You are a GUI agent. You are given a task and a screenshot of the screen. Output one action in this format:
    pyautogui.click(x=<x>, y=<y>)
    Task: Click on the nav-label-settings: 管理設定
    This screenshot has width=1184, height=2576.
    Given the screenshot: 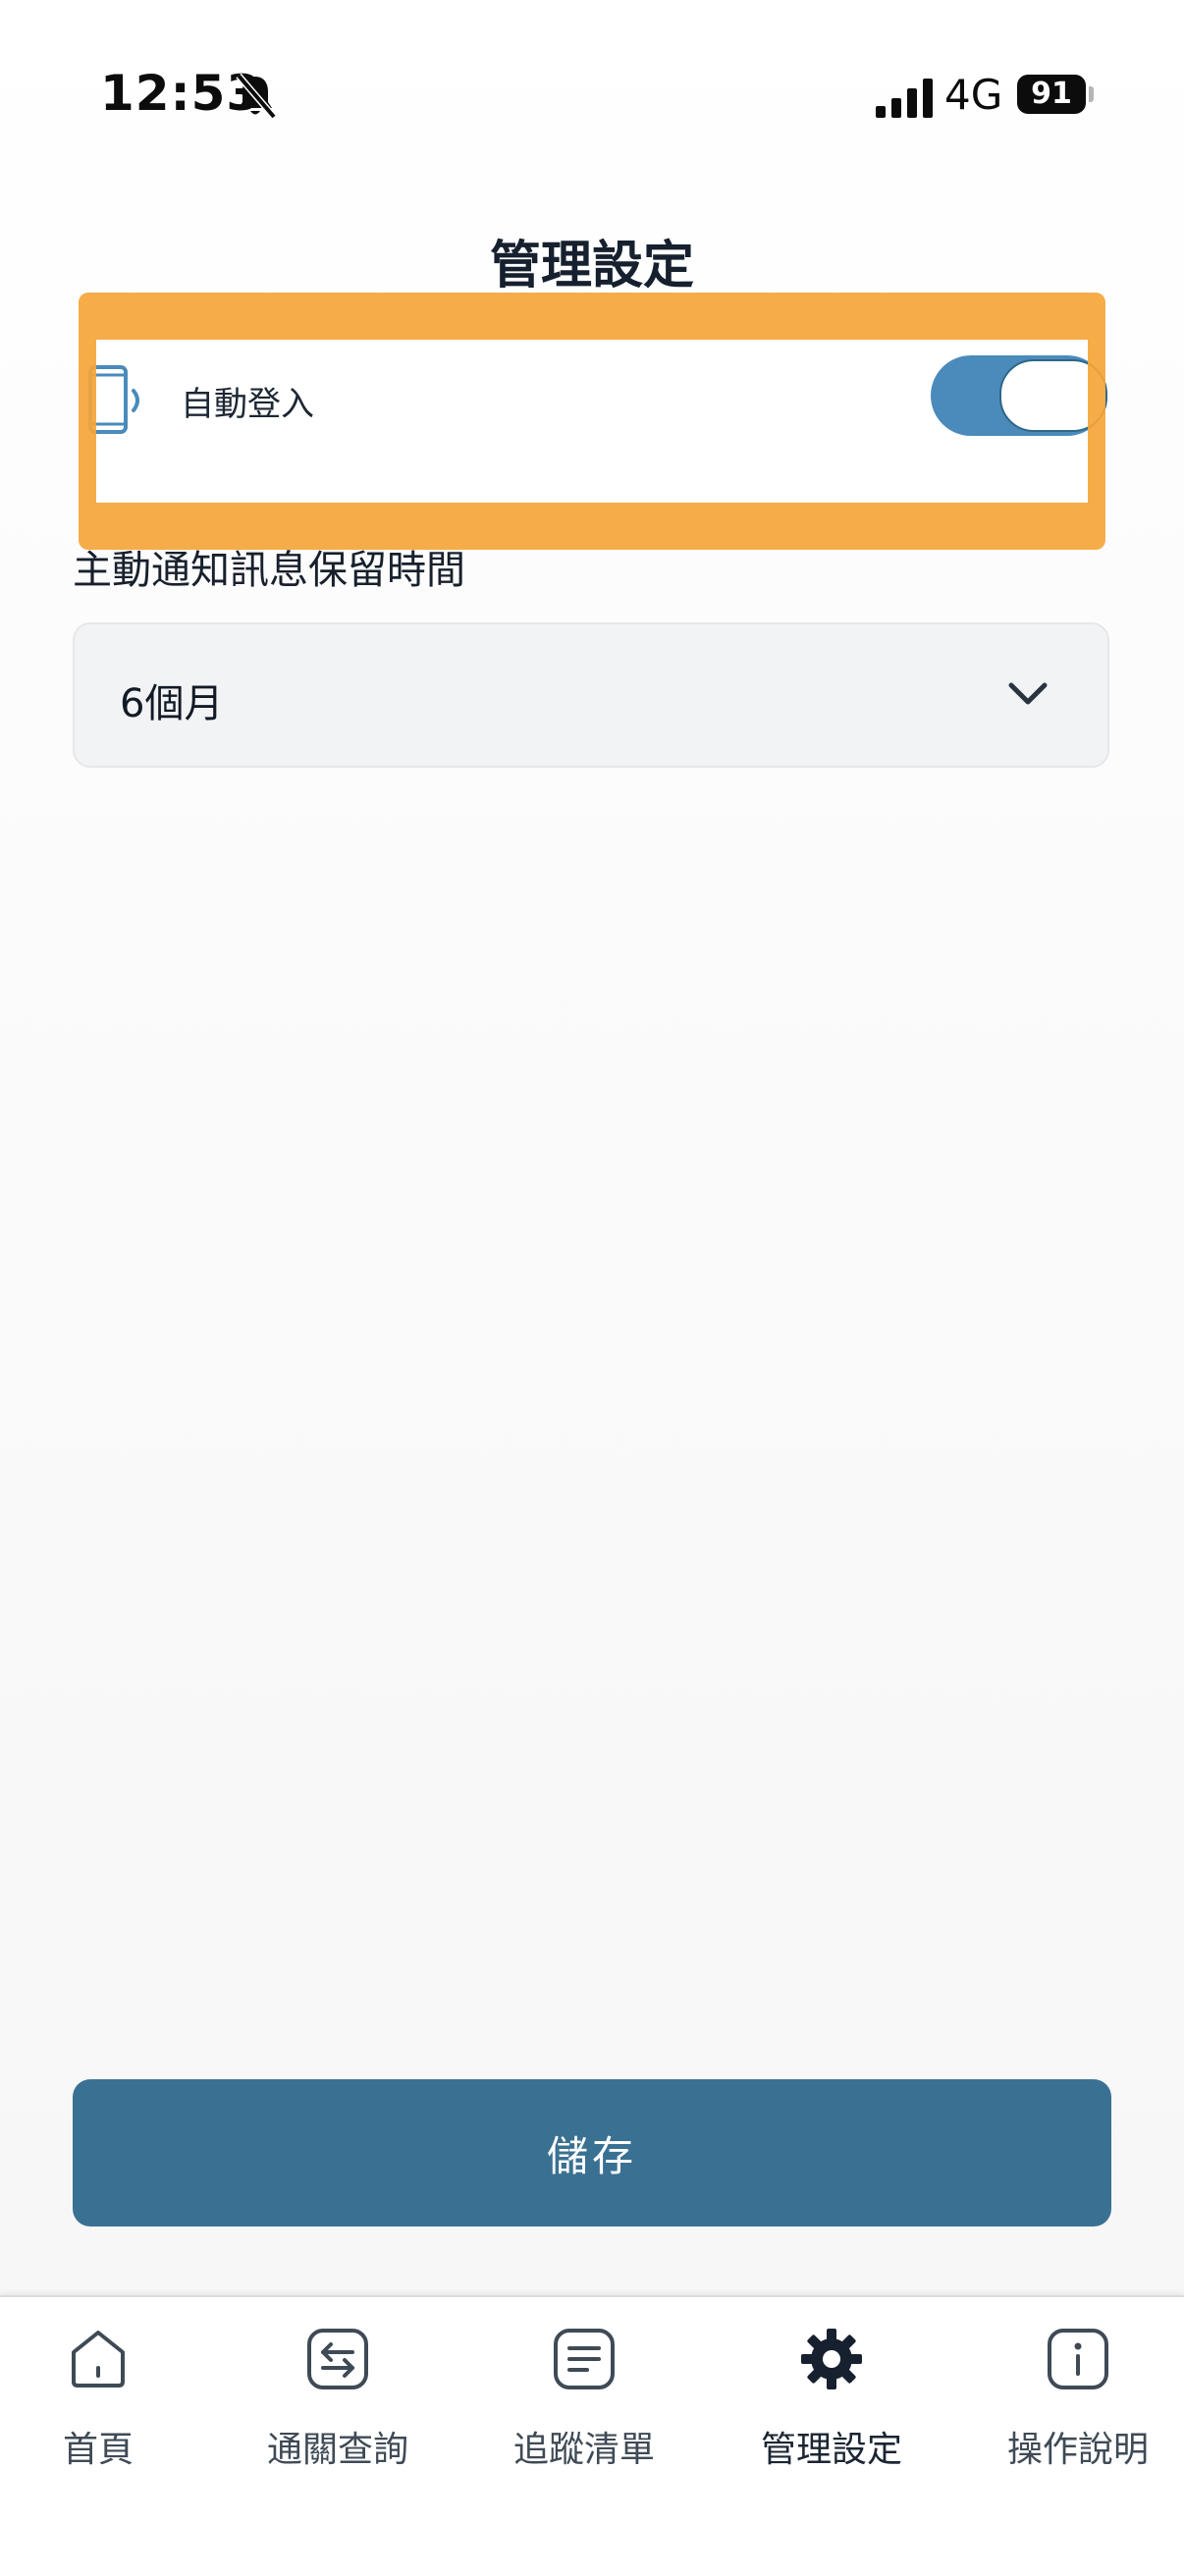 What is the action you would take?
    pyautogui.click(x=831, y=2450)
    